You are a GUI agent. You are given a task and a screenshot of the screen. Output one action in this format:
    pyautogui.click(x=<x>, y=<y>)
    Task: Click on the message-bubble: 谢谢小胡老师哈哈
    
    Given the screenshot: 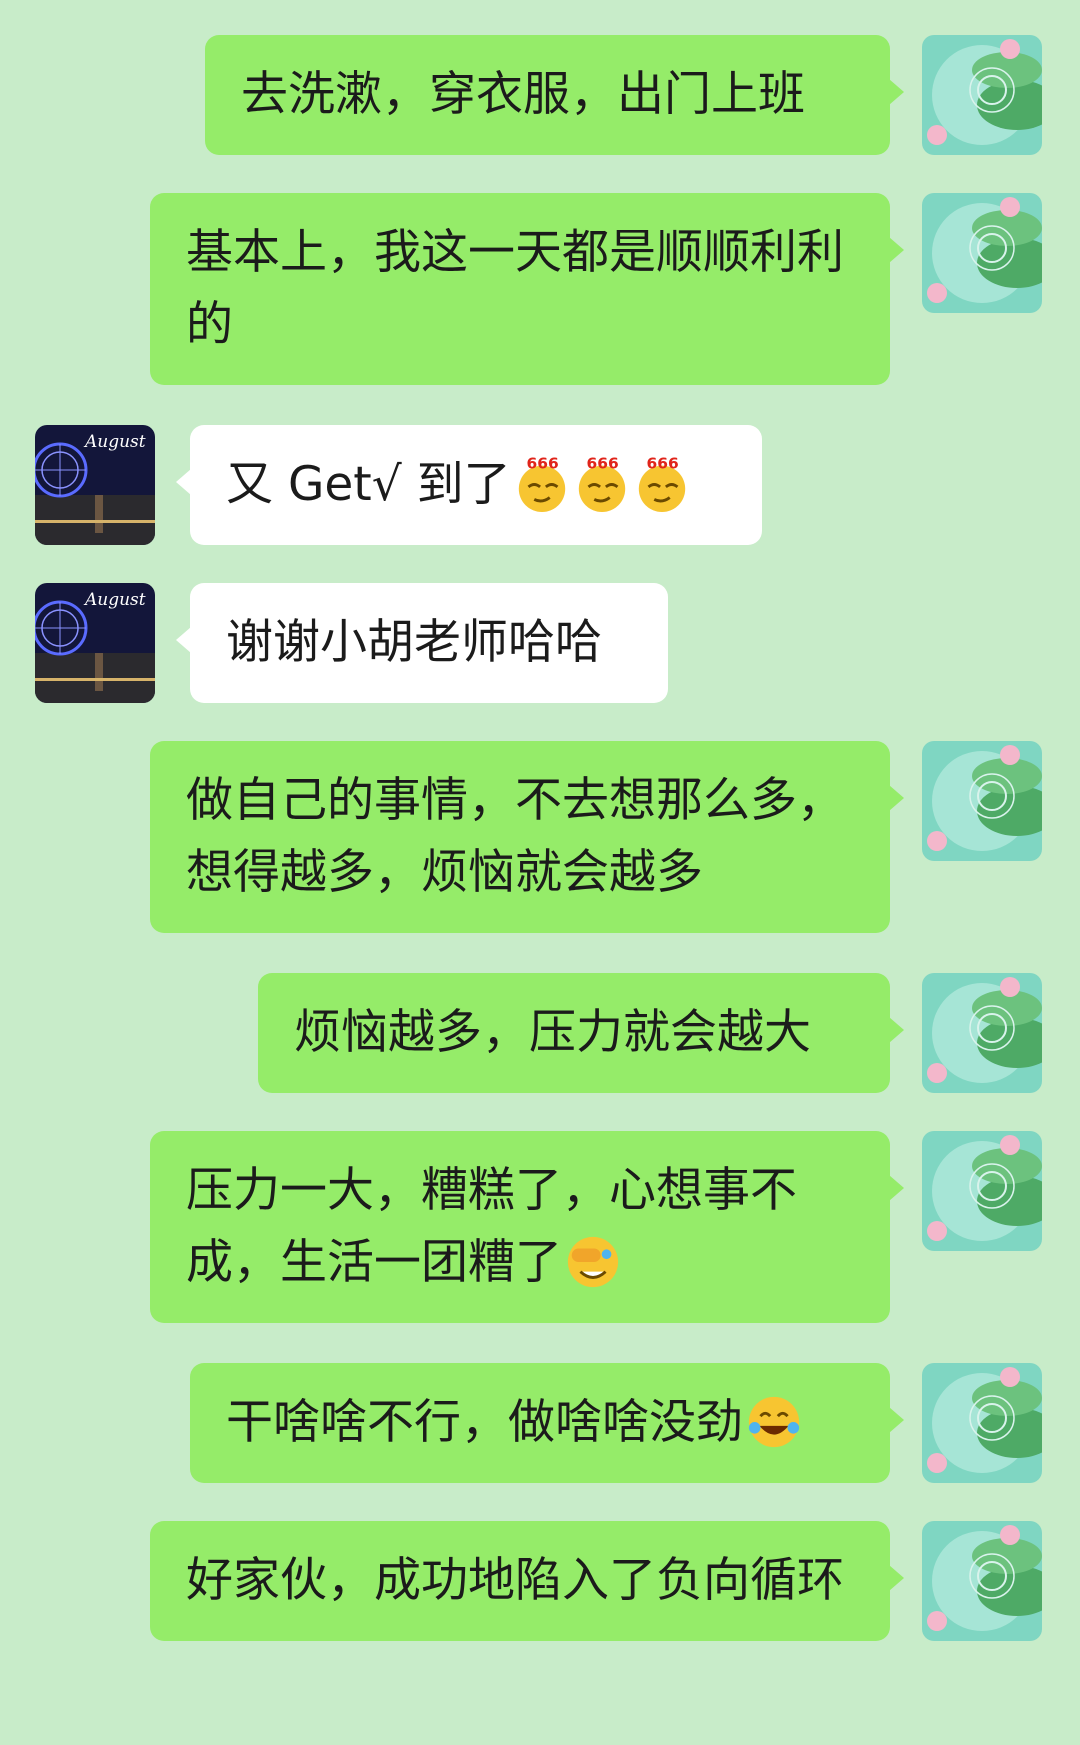 What is the action you would take?
    pyautogui.click(x=422, y=643)
    